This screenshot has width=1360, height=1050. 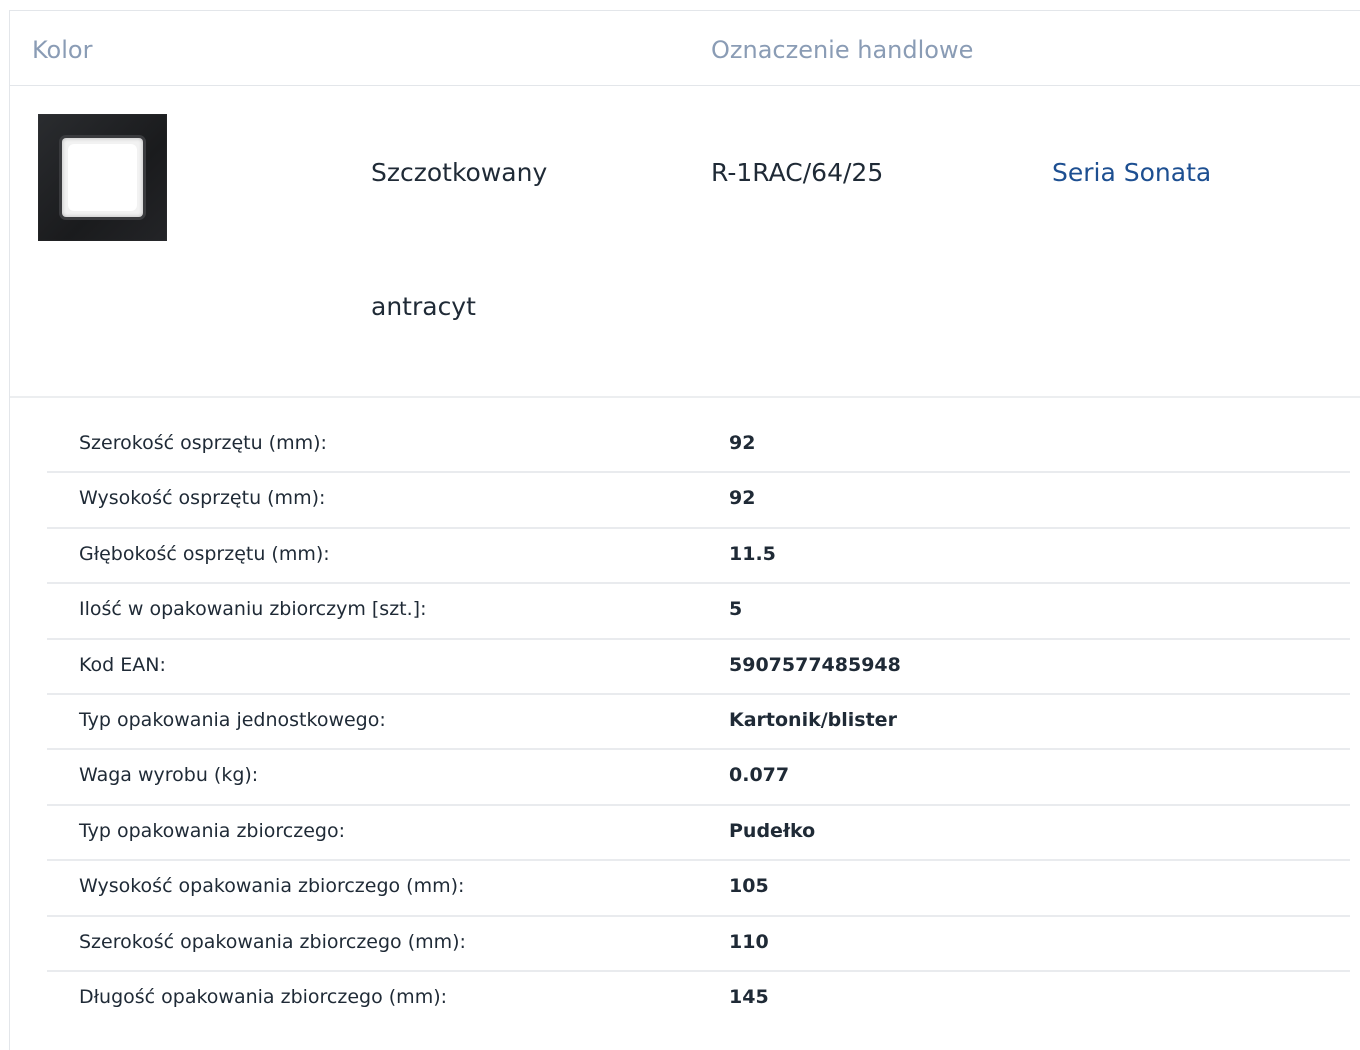 I want to click on series-link: Seria Sonata, so click(x=1131, y=172).